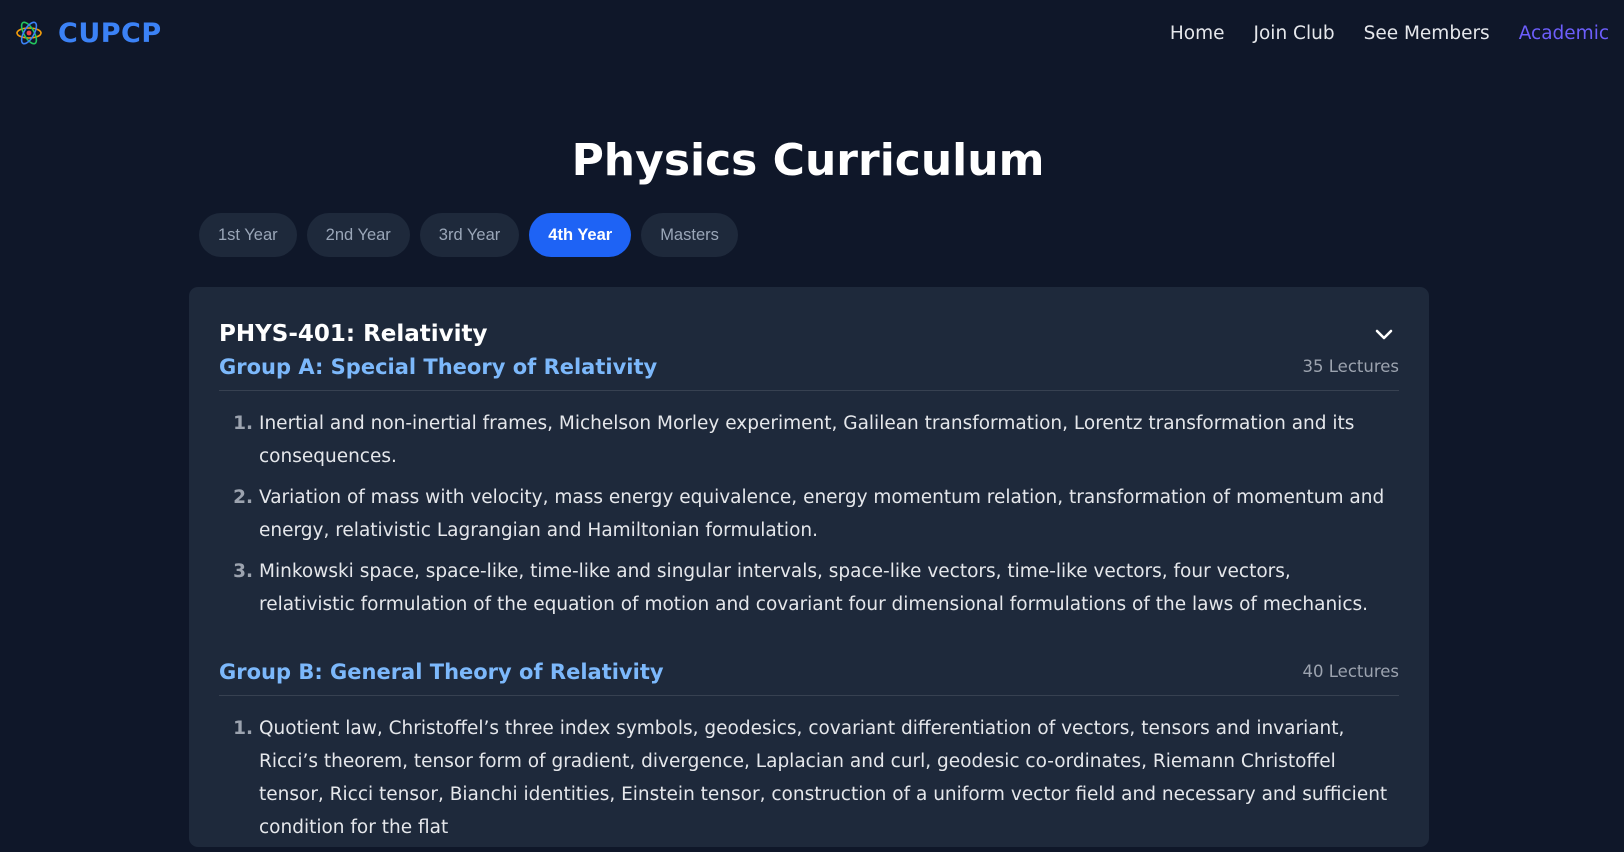  Describe the element at coordinates (1350, 671) in the screenshot. I see `lecture-count: 40 Lectures` at that location.